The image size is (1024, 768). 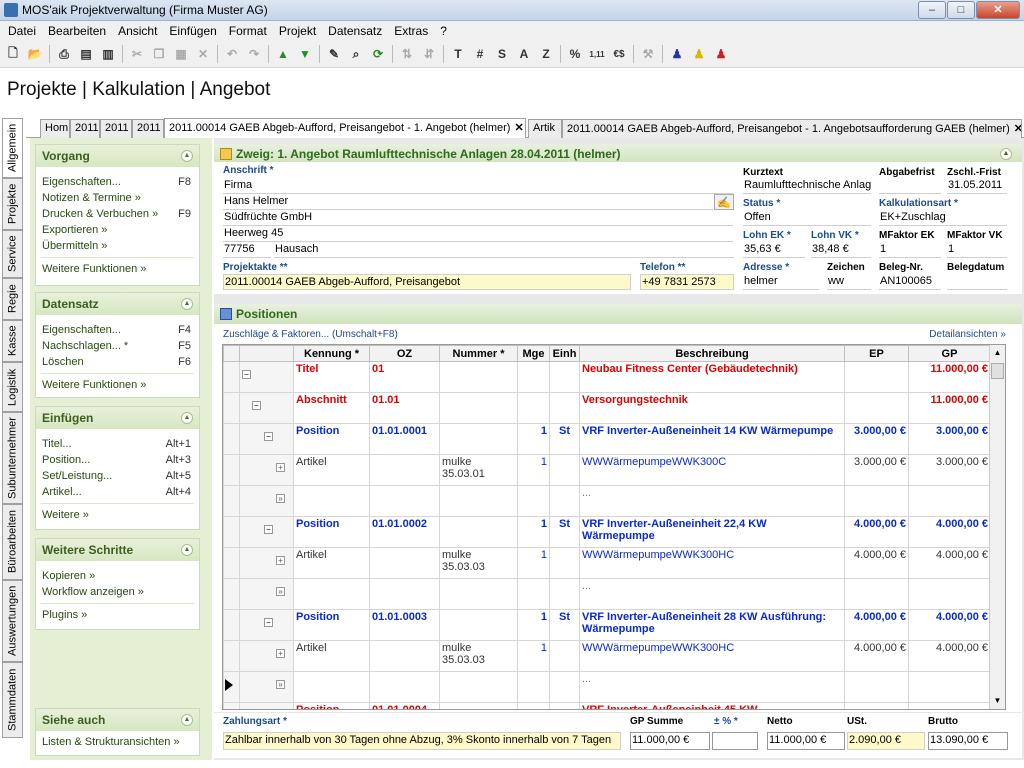 What do you see at coordinates (117, 577) in the screenshot?
I see `task-kopieren: Kopieren »` at bounding box center [117, 577].